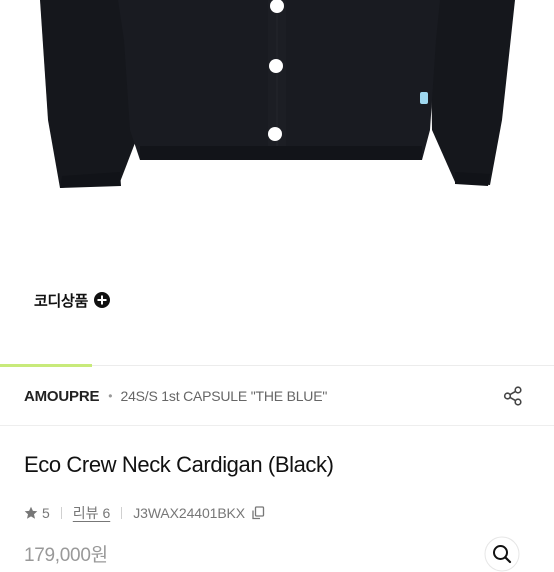 Image resolution: width=554 pixels, height=572 pixels. Describe the element at coordinates (277, 425) in the screenshot. I see `section-divider` at that location.